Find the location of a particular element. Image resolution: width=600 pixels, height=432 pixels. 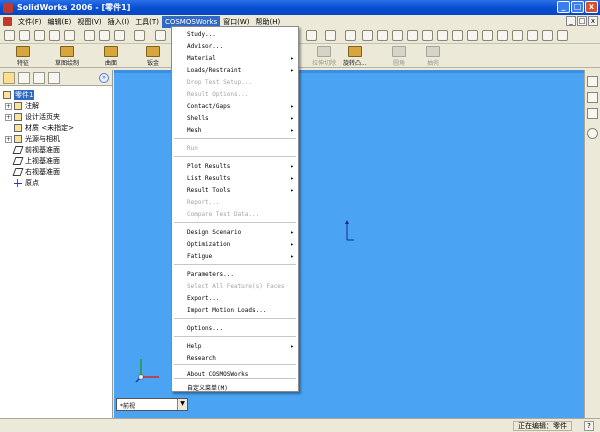

command-features: 特征 is located at coordinates (23, 56).